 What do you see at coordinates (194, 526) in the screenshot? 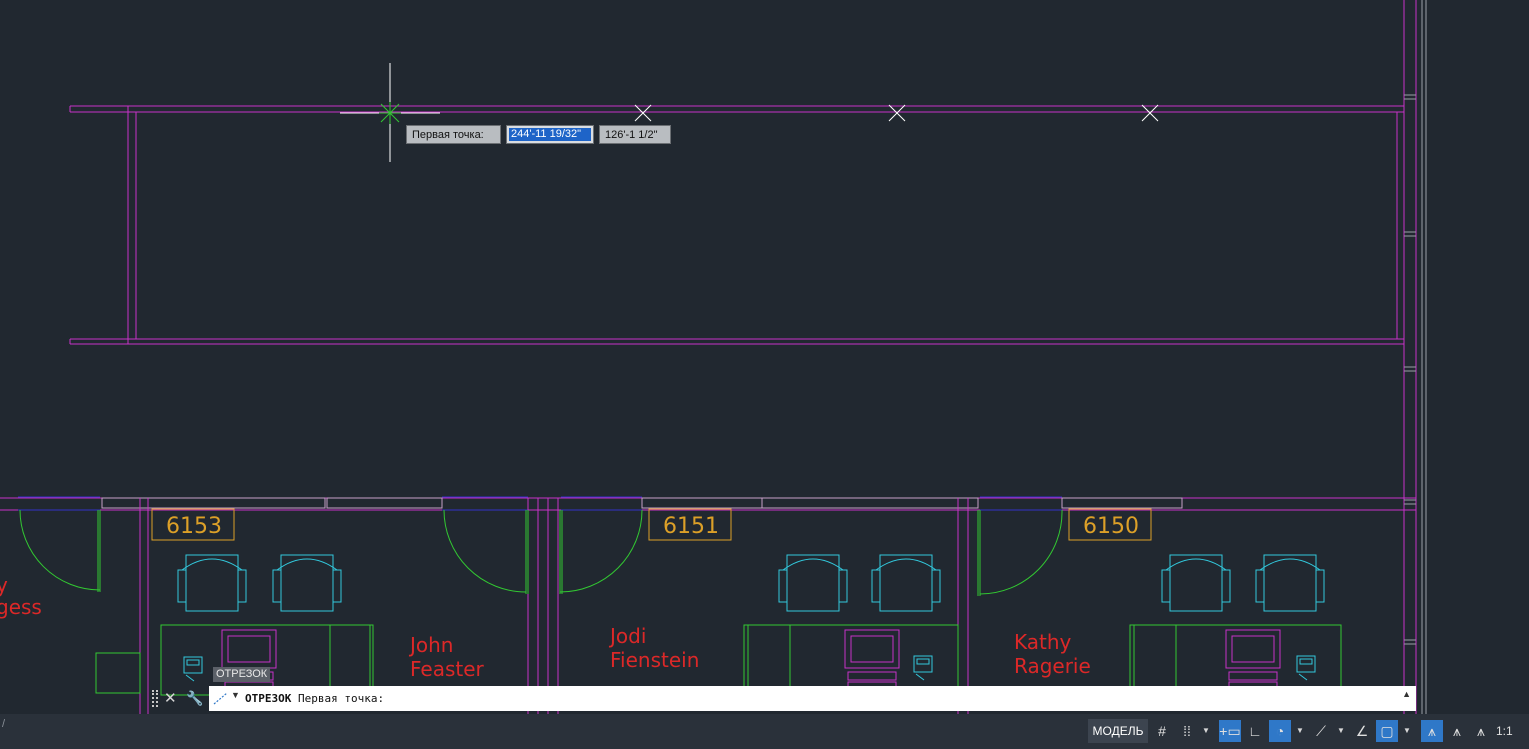
I see `room-number: 6153` at bounding box center [194, 526].